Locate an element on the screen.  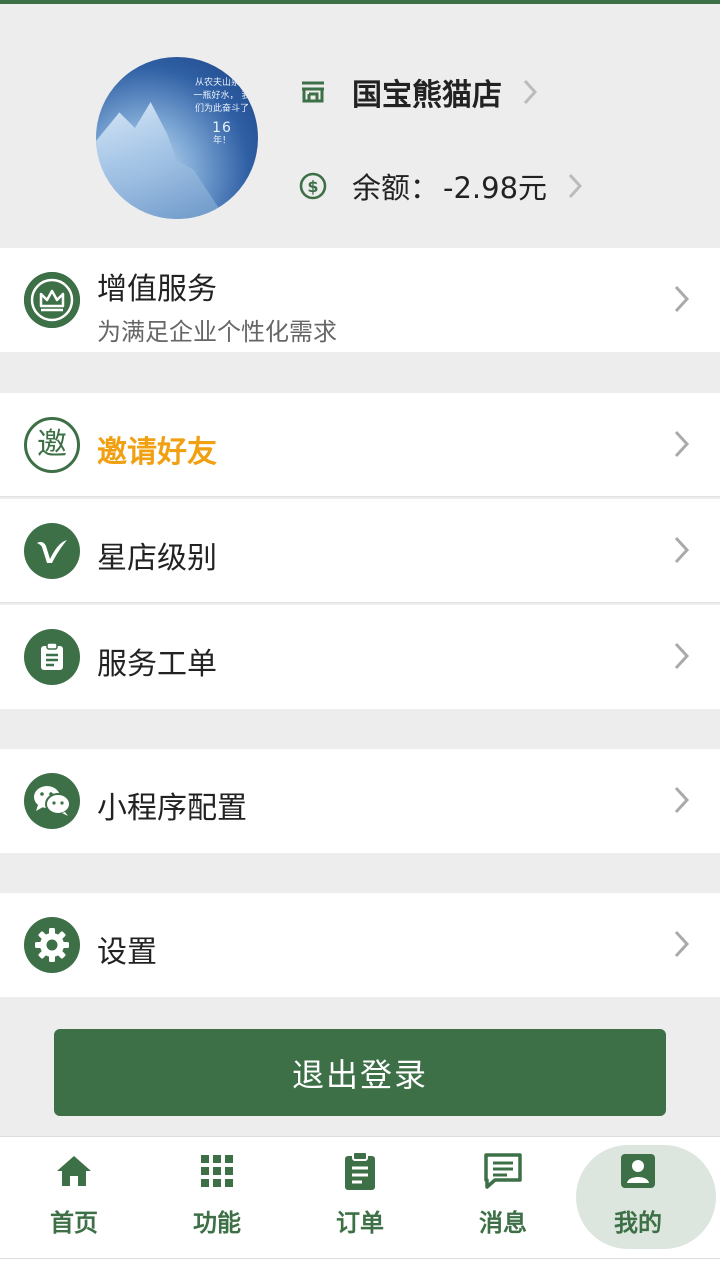
home-icon is located at coordinates (74, 1171).